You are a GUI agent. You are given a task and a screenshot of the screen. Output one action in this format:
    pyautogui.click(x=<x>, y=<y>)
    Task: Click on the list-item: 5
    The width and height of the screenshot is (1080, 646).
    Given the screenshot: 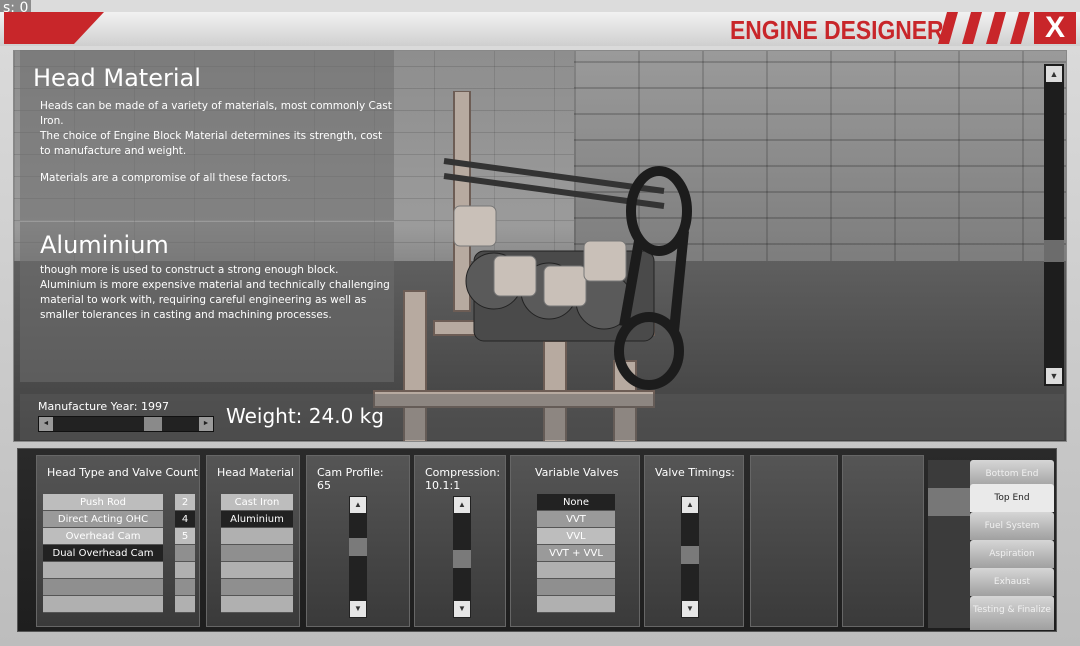 What is the action you would take?
    pyautogui.click(x=185, y=536)
    